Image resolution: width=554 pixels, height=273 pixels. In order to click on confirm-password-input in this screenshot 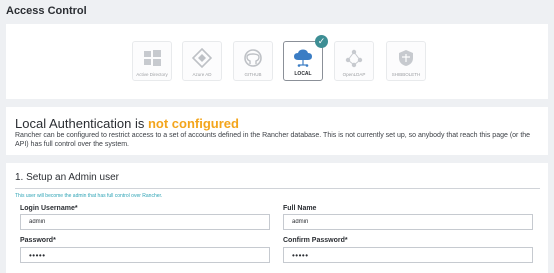, I will do `click(408, 255)`.